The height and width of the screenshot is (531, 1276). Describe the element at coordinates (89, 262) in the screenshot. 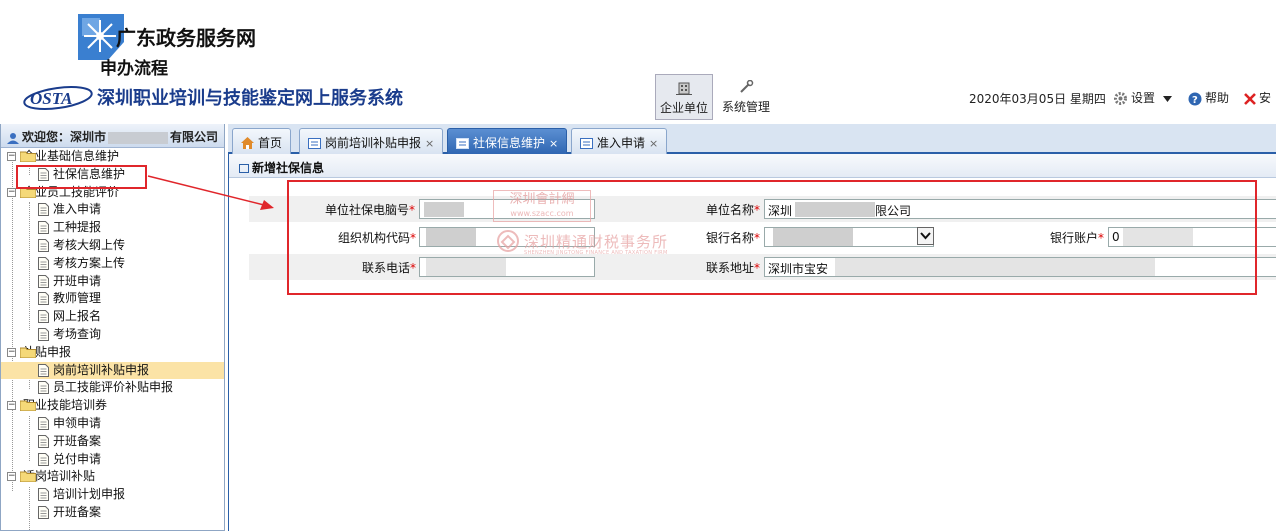

I see `tree-label: 考核方案上传` at that location.